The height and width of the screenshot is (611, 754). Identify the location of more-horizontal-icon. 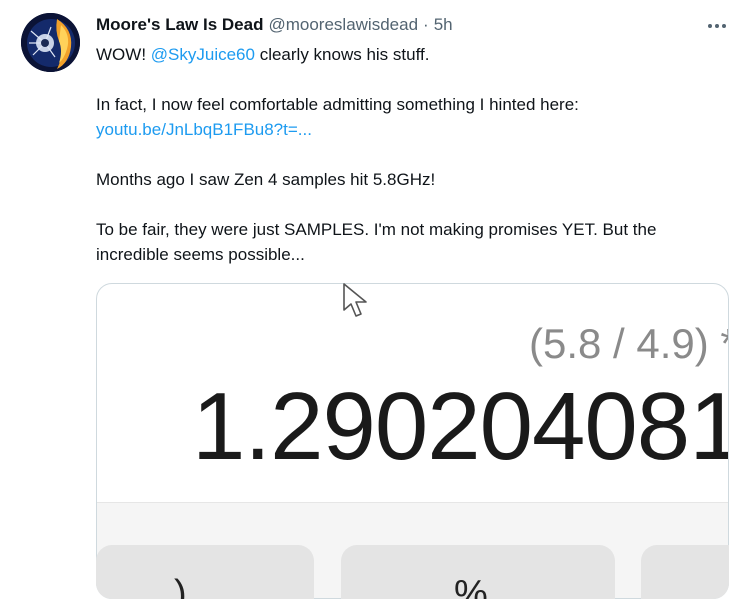
(710, 26).